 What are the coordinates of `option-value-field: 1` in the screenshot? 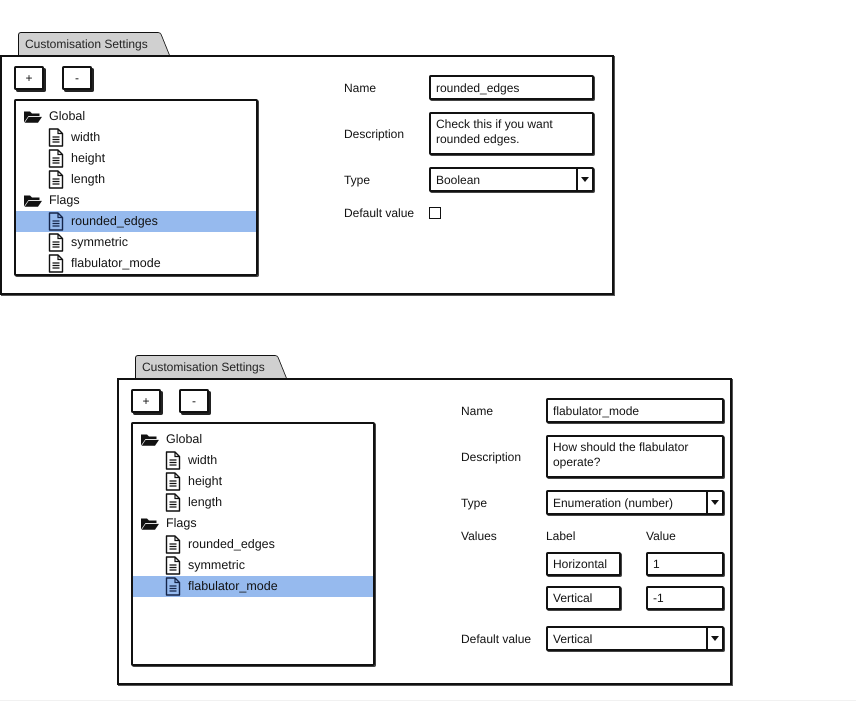 It's located at (685, 564).